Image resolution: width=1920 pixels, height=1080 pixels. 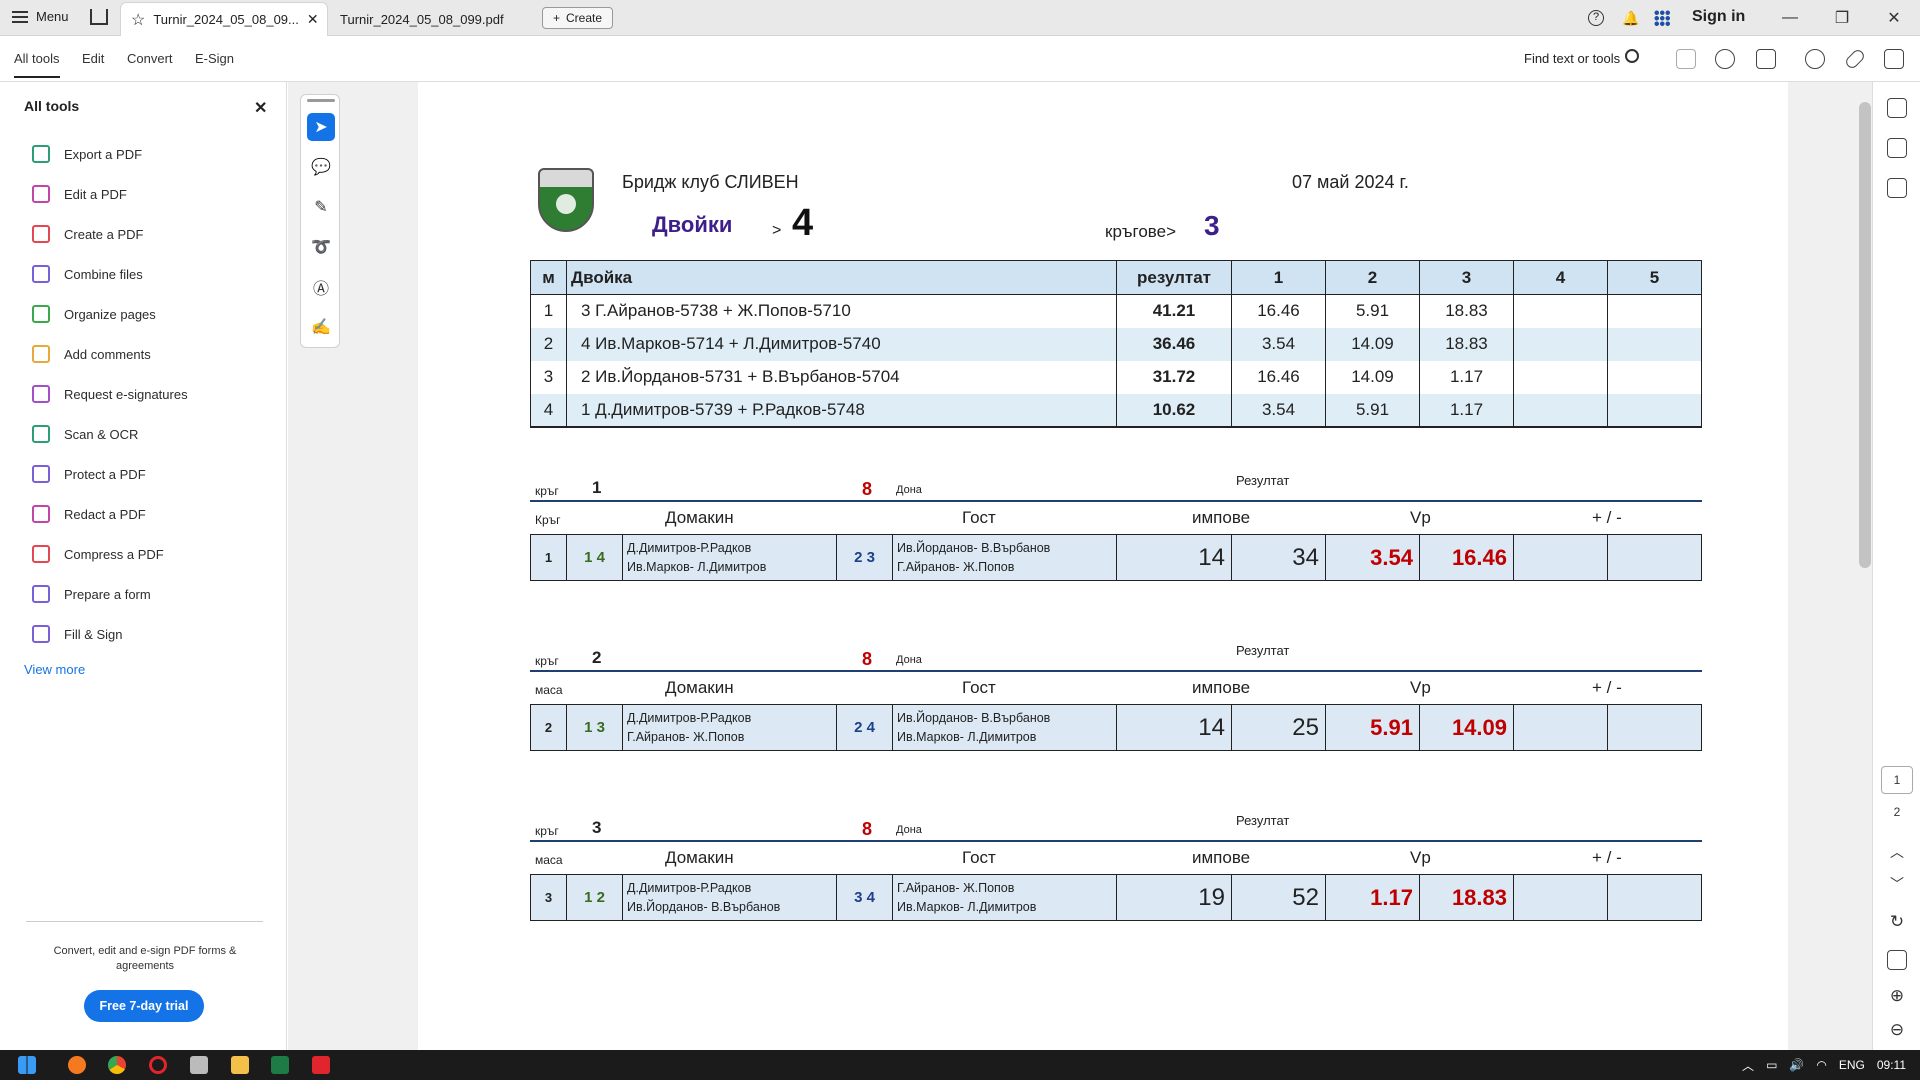 I want to click on close-window-icon: ✕, so click(x=1894, y=18).